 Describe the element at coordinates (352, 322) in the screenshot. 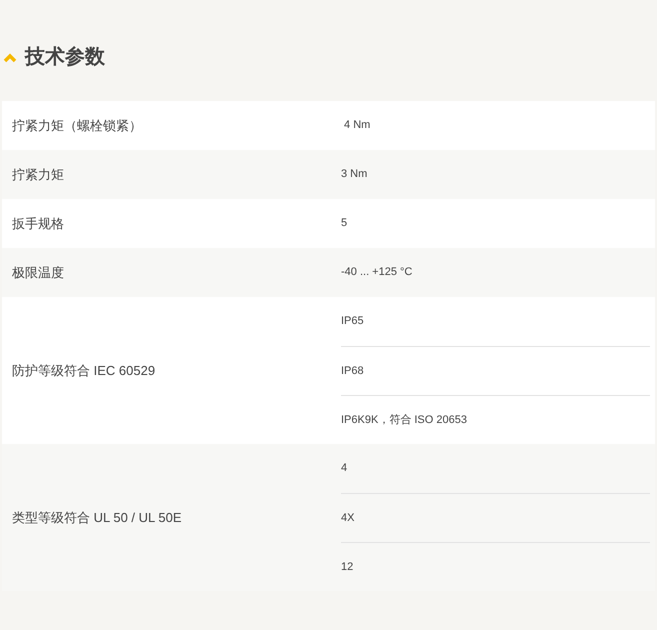

I see `parameter-value: IP65` at that location.